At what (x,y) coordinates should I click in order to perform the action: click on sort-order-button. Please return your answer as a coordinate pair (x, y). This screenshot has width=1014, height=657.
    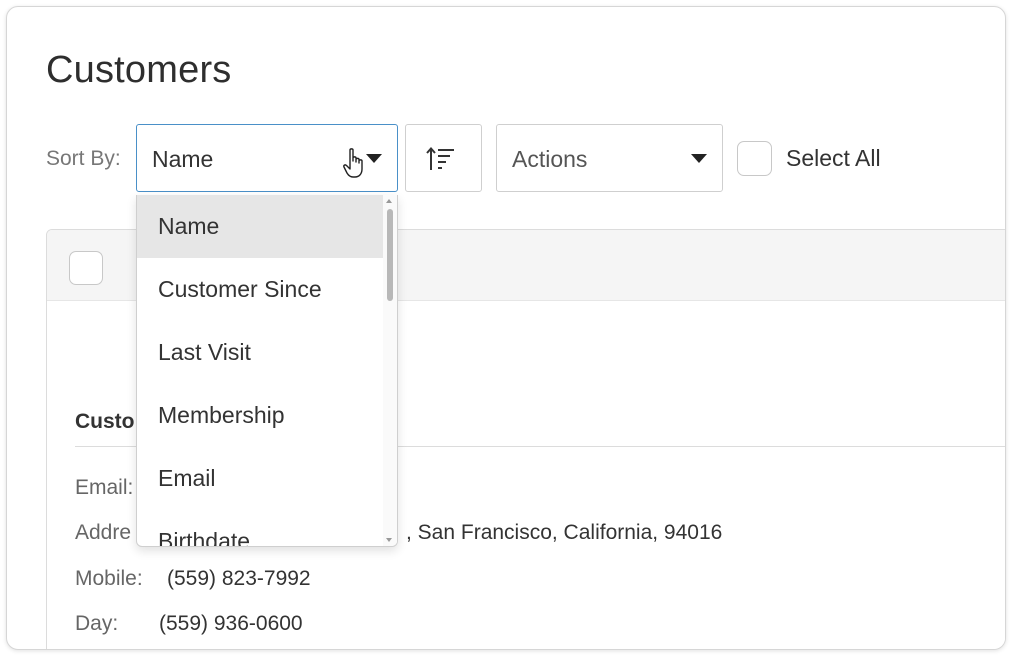
    Looking at the image, I should click on (443, 158).